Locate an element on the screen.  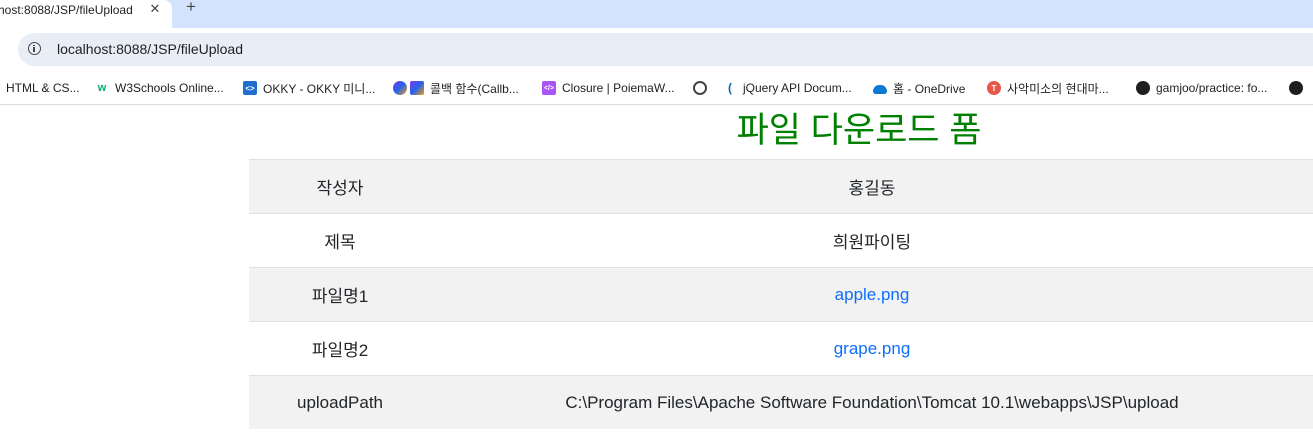
browser-toolbar: localhost:8088/JSP/fileUpload is located at coordinates (656, 50).